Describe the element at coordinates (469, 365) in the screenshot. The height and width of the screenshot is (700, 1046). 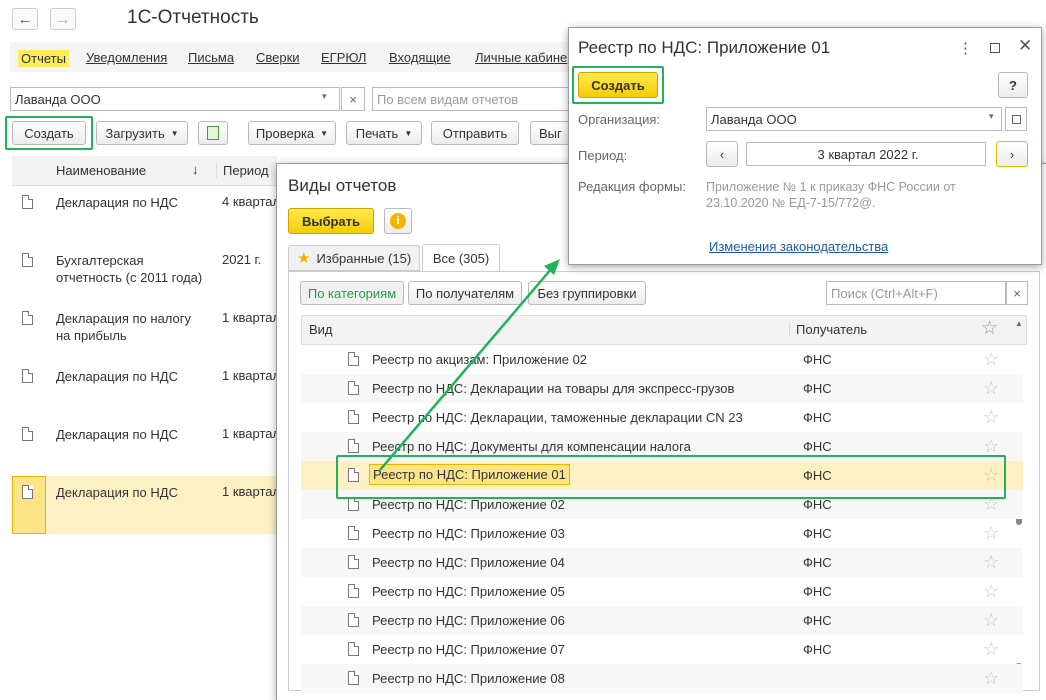
I see `annotation-arrow` at that location.